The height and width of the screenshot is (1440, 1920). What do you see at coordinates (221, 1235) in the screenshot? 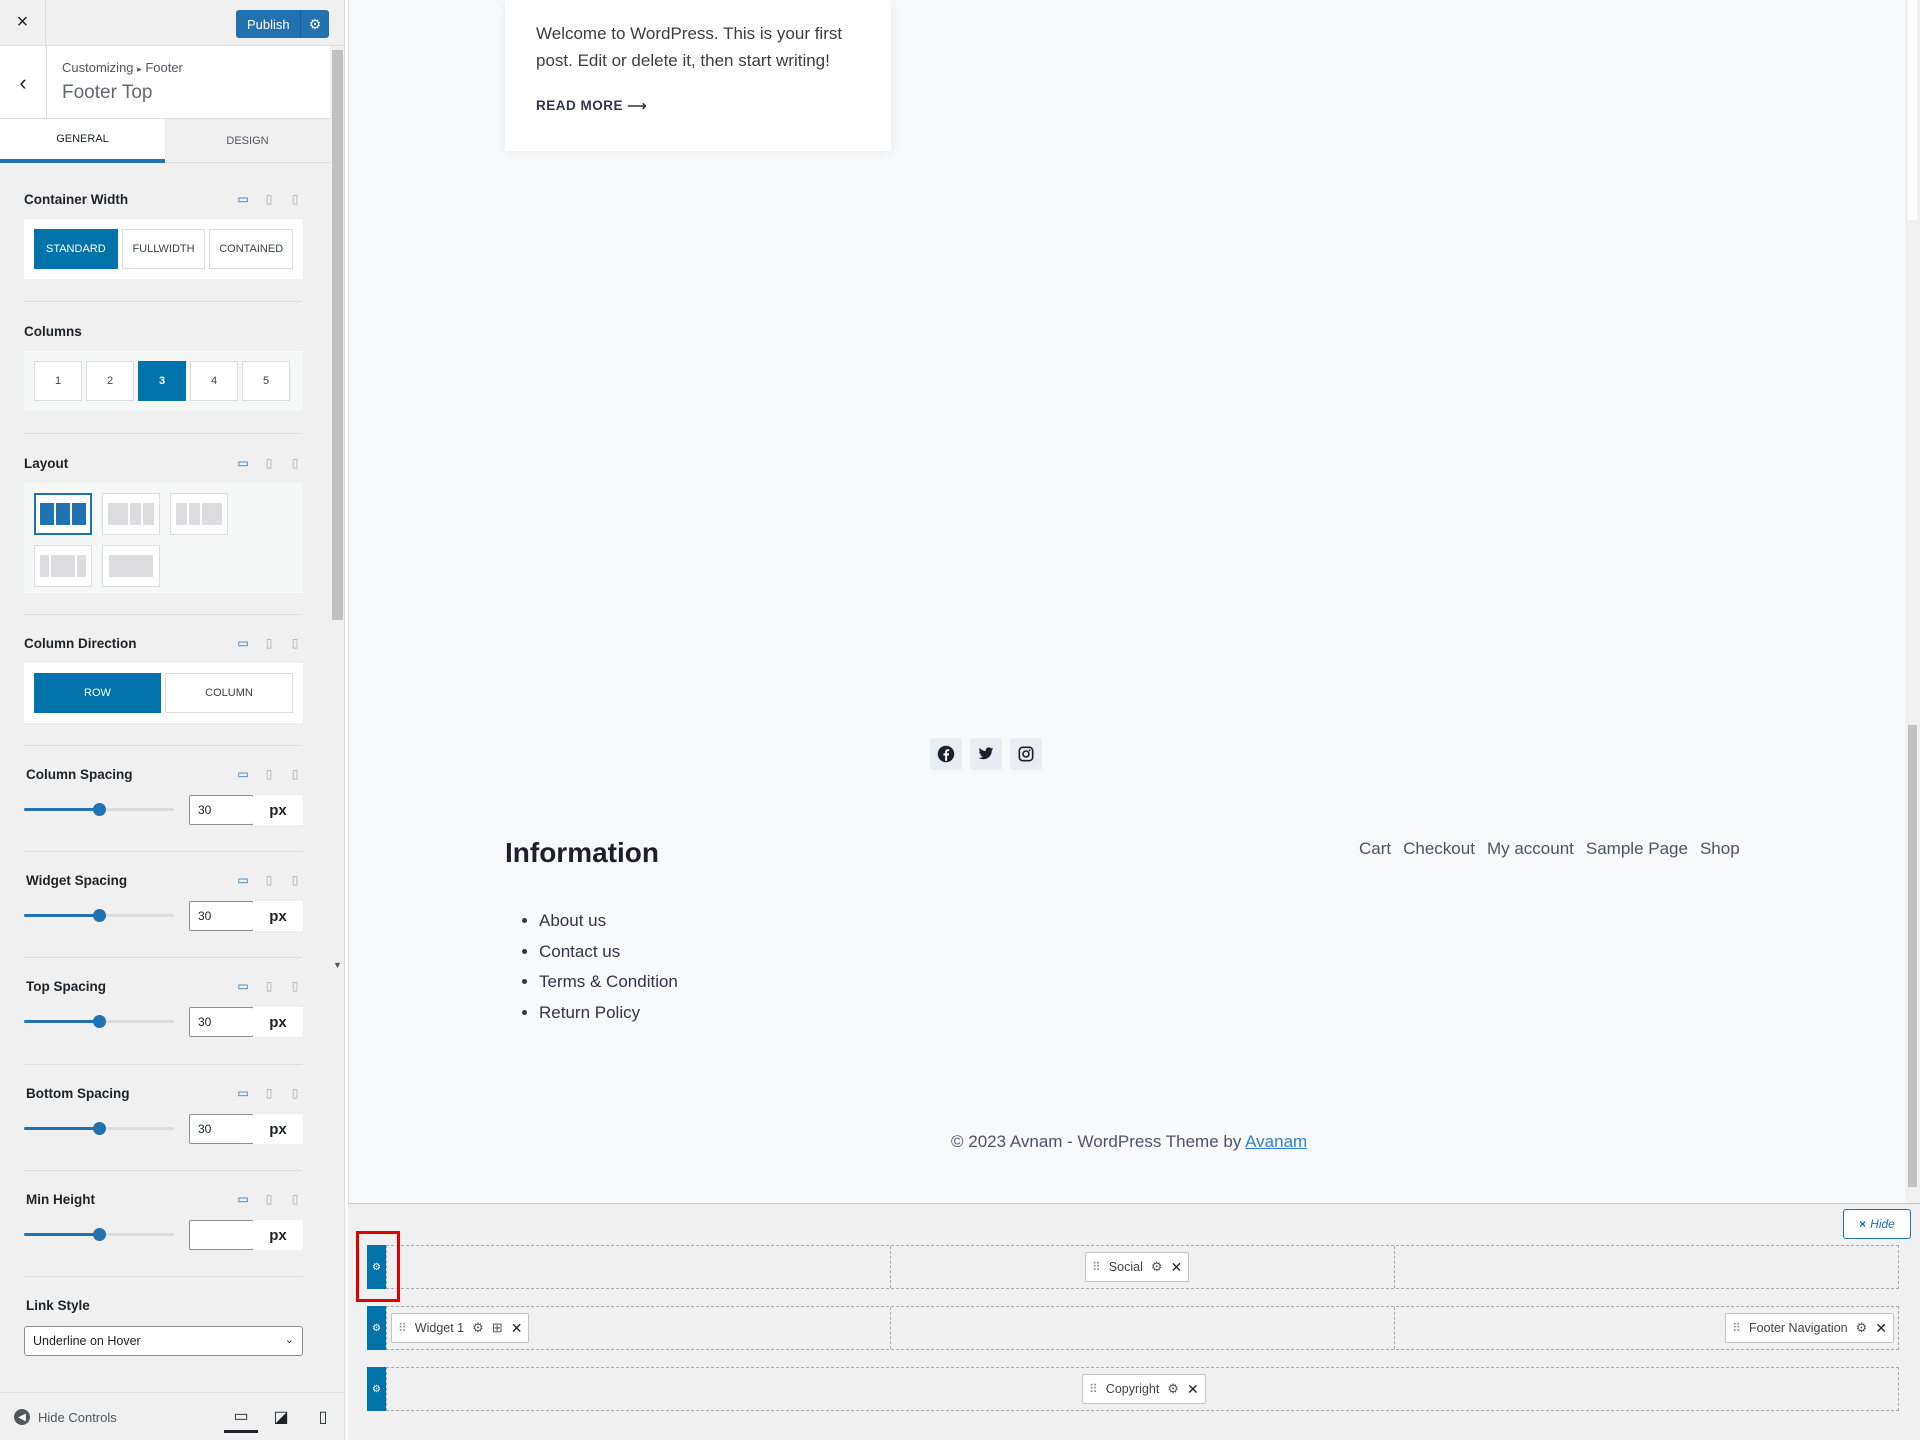
I see `min-height-input` at bounding box center [221, 1235].